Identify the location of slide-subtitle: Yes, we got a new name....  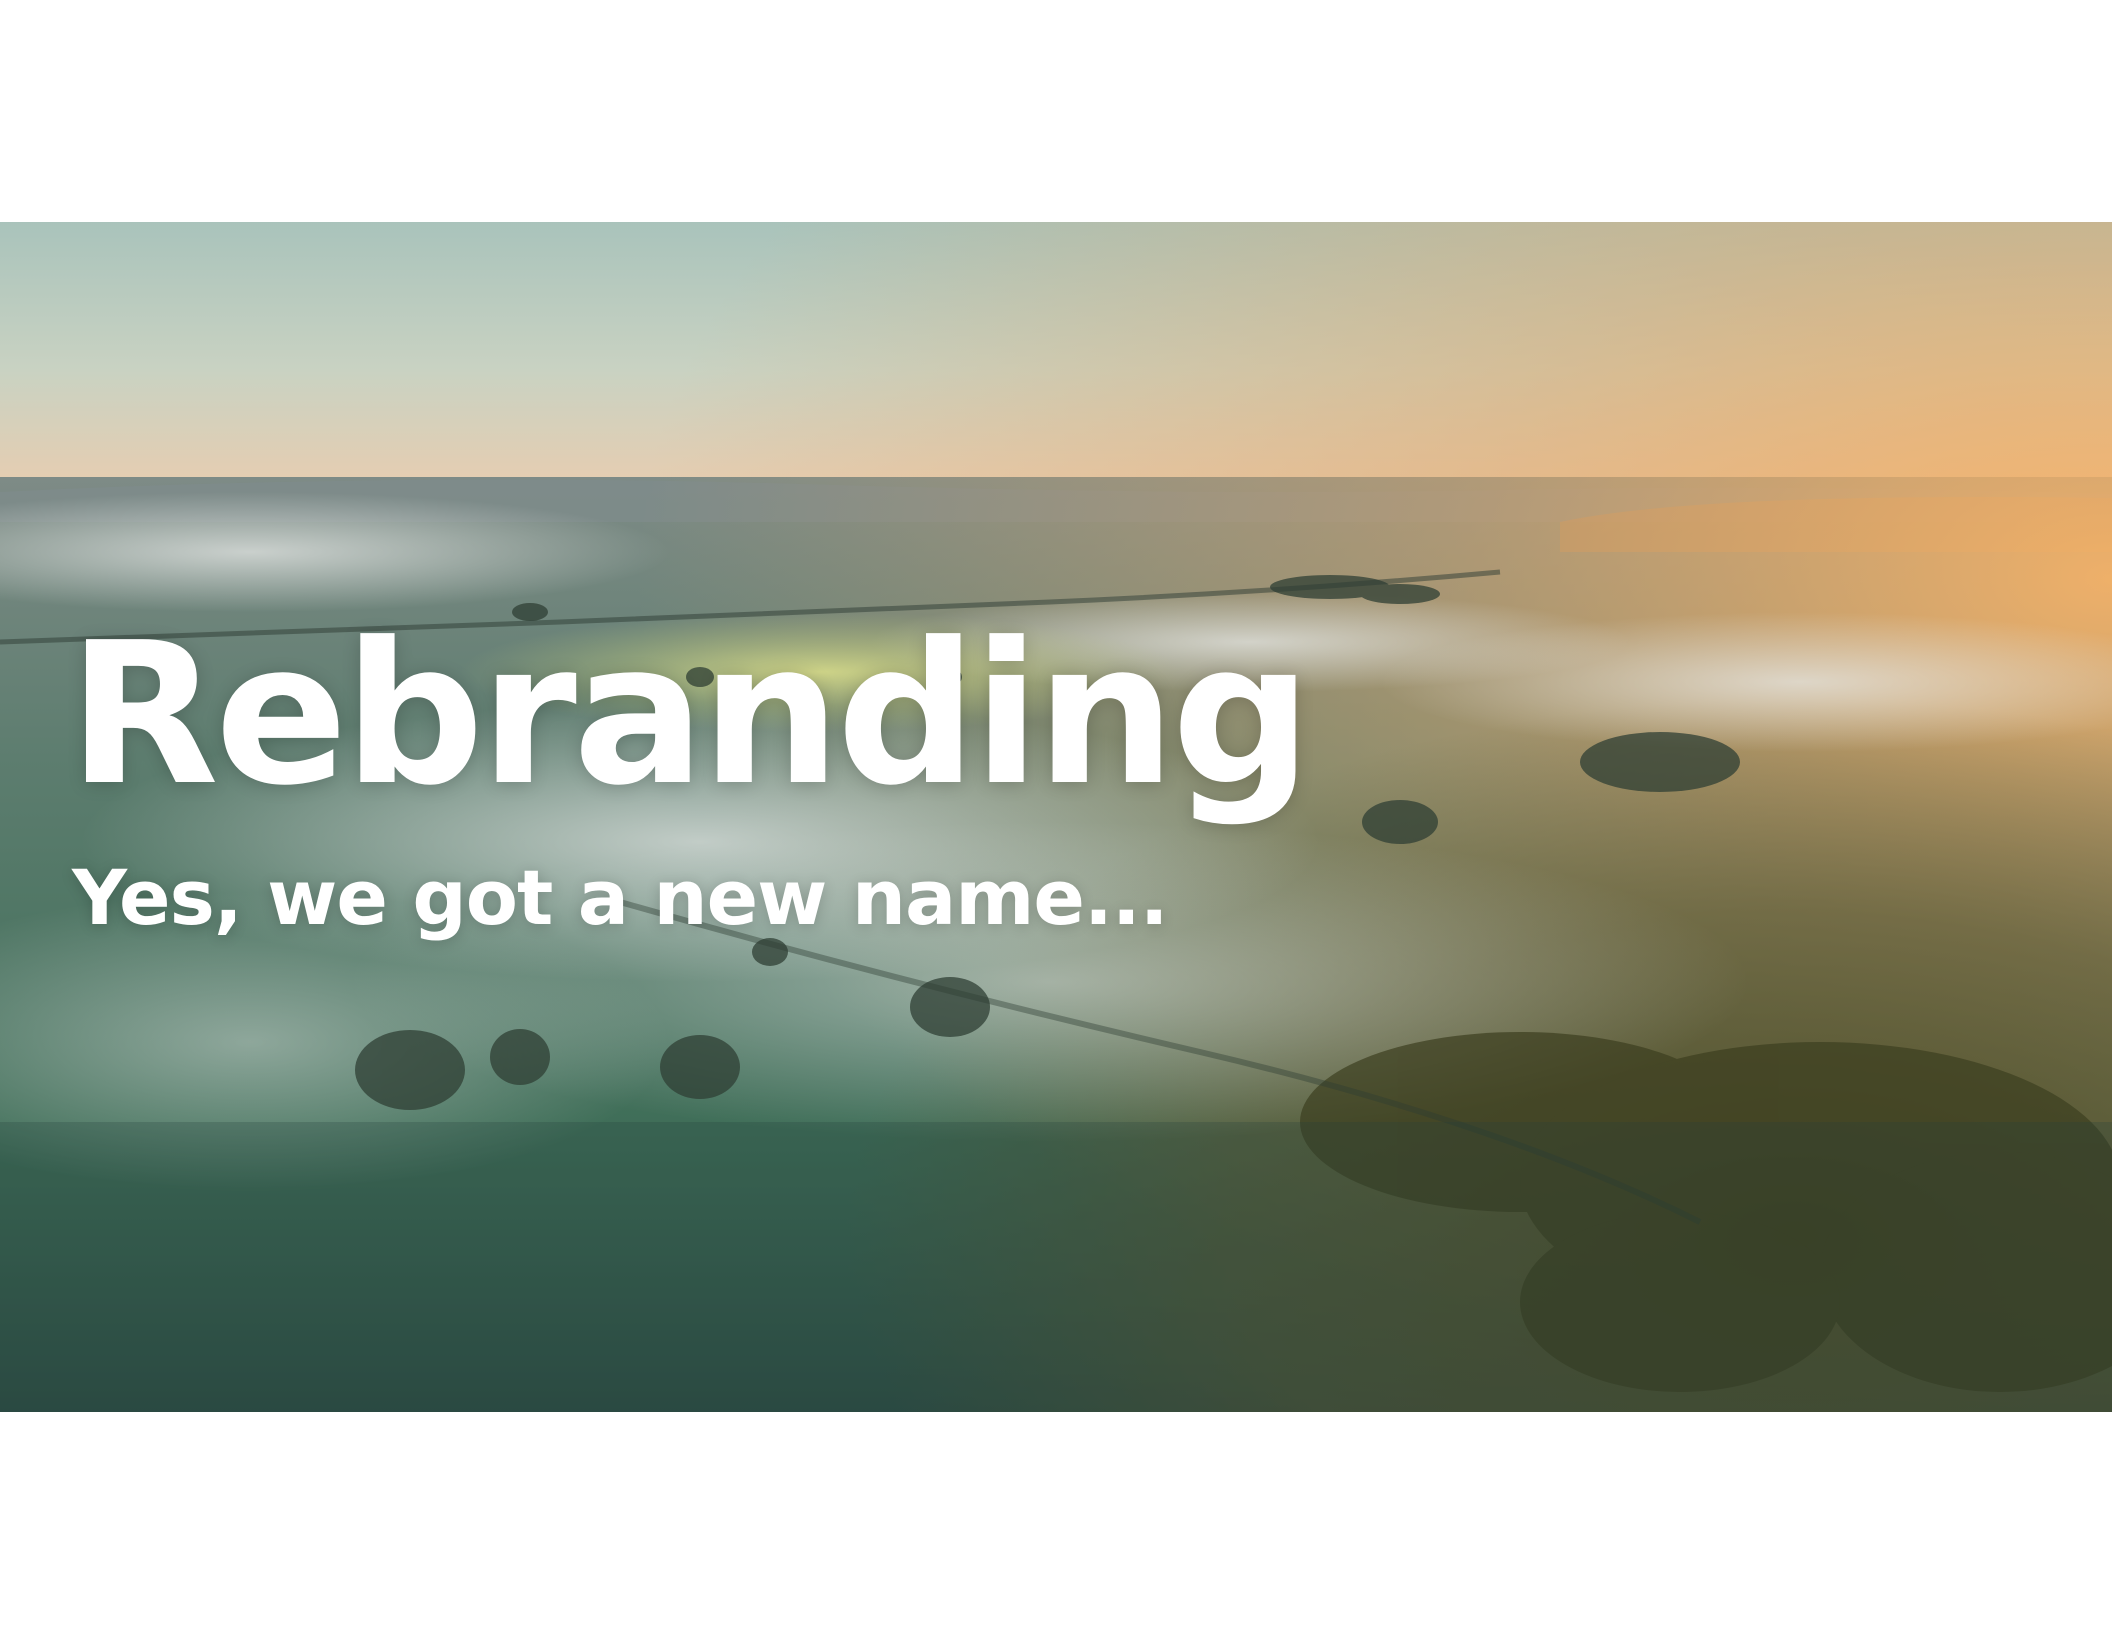
(620, 897).